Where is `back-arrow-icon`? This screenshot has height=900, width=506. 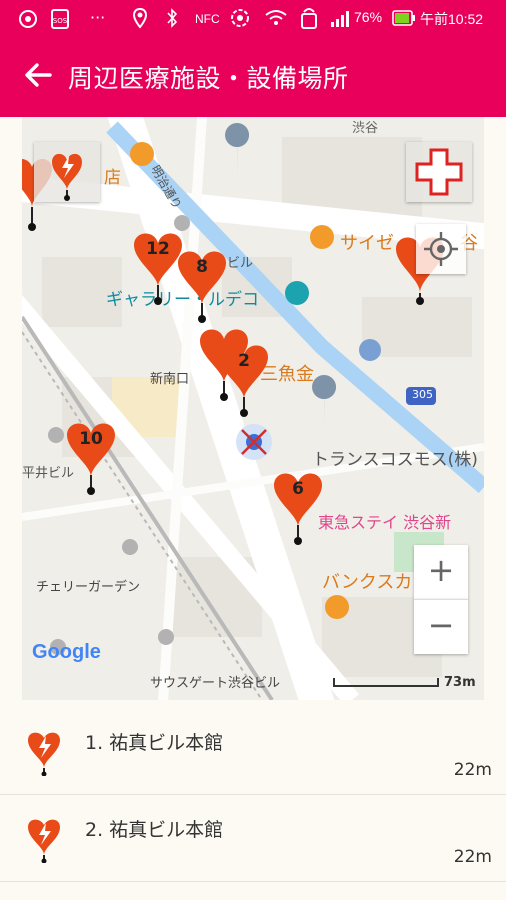 back-arrow-icon is located at coordinates (38, 75).